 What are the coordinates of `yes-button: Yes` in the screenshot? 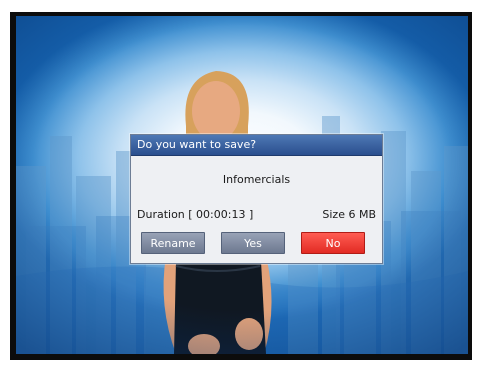 It's located at (253, 243).